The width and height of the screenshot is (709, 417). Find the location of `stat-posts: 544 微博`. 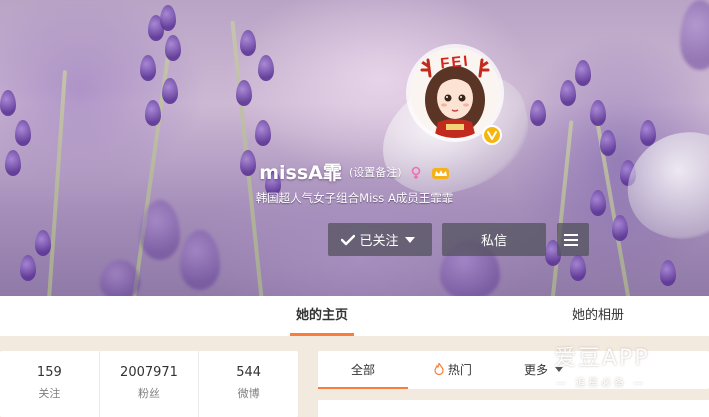

stat-posts: 544 微博 is located at coordinates (248, 384).